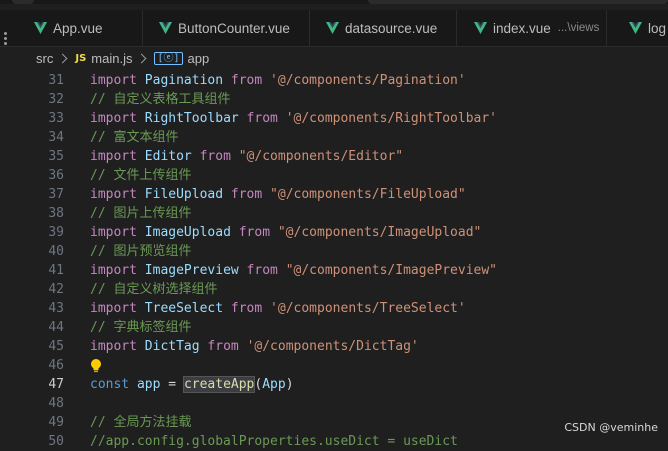 This screenshot has width=668, height=451. What do you see at coordinates (56, 441) in the screenshot?
I see `line-number: 50` at bounding box center [56, 441].